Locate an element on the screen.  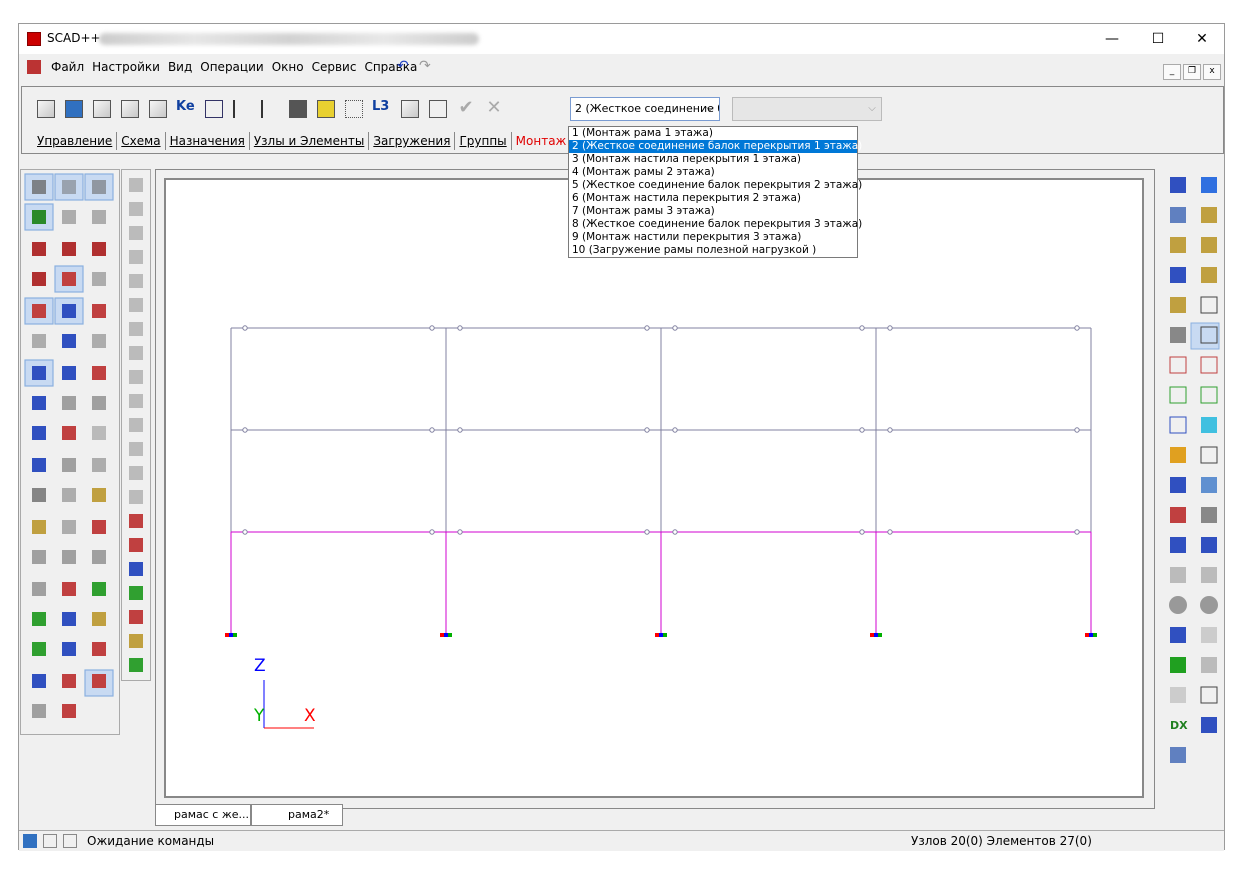
group-load-icon is located at coordinates (158, 109).